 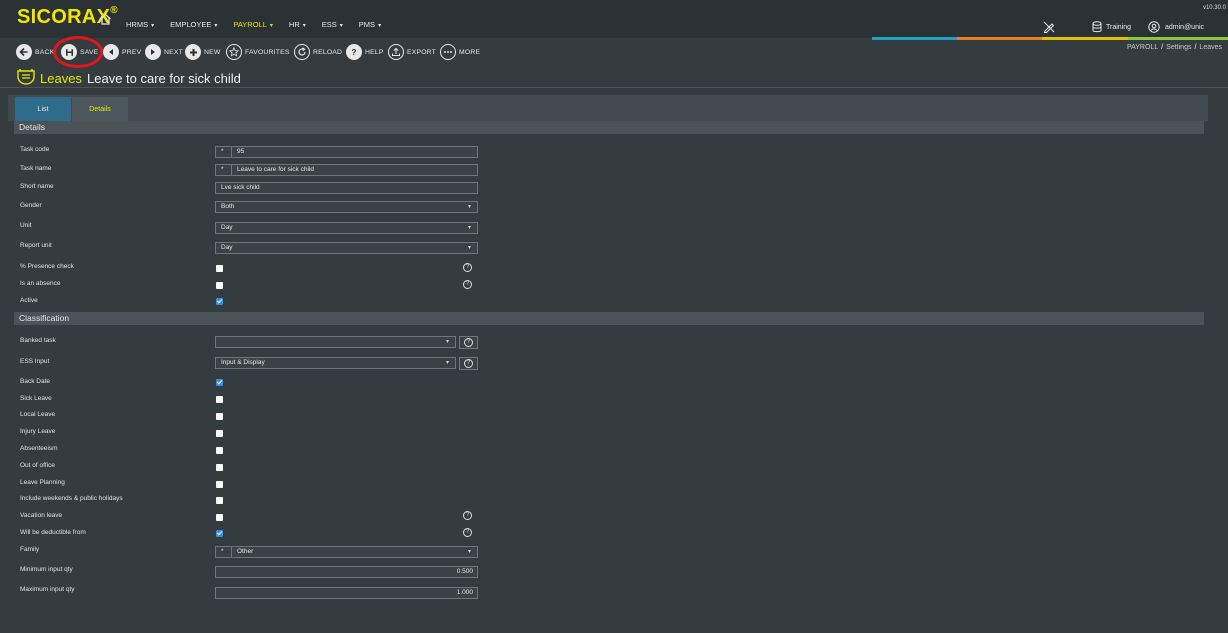 I want to click on home-icon, so click(x=105, y=20).